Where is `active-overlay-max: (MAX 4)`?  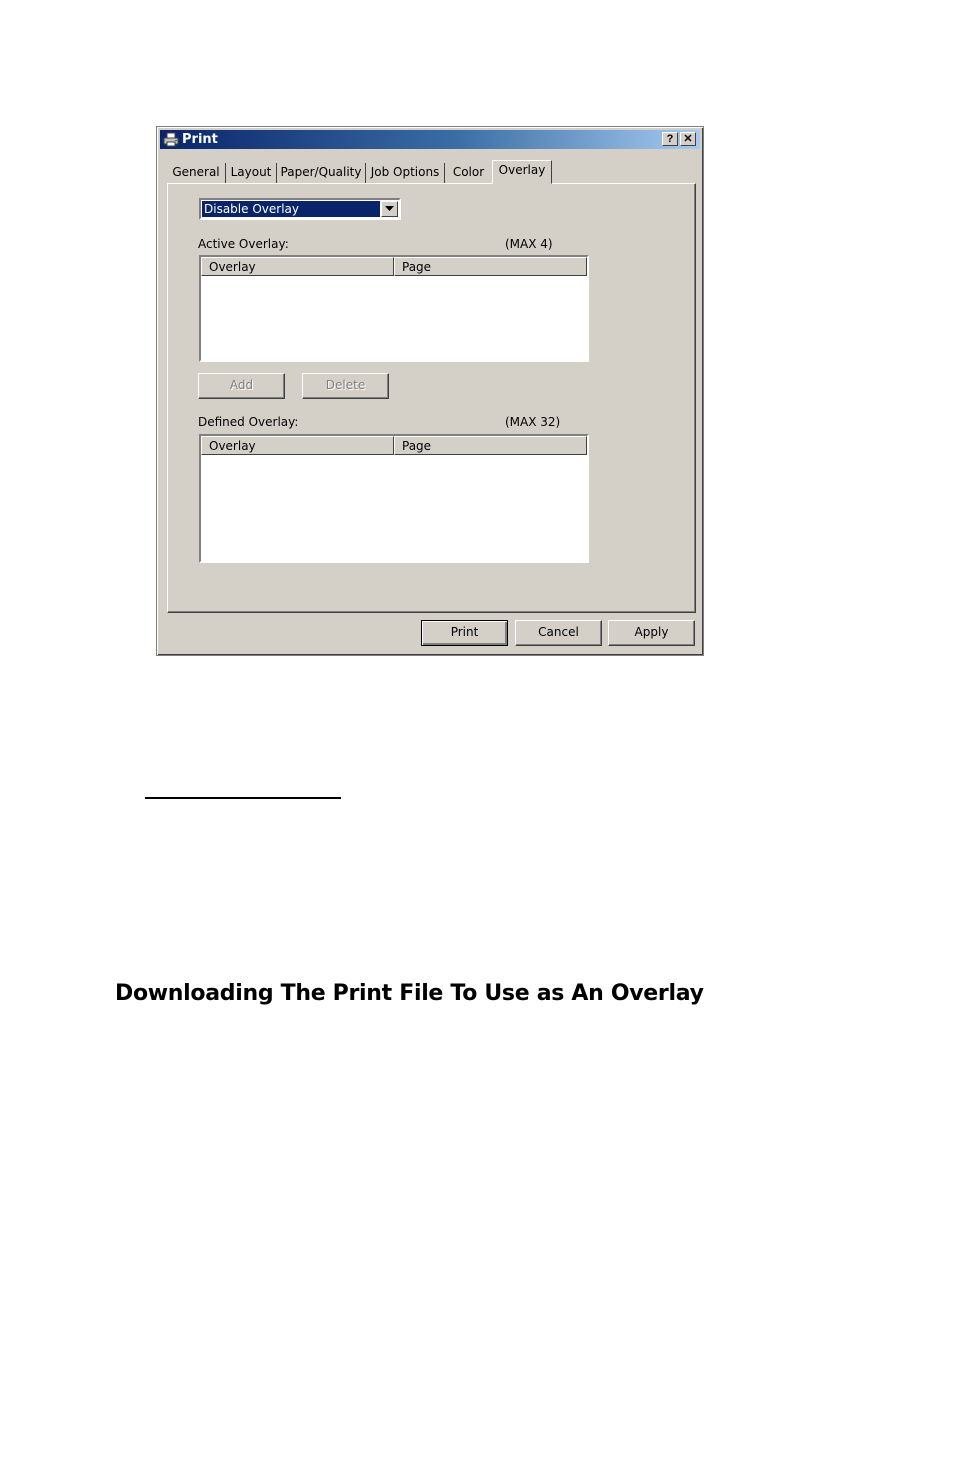
active-overlay-max: (MAX 4) is located at coordinates (529, 244).